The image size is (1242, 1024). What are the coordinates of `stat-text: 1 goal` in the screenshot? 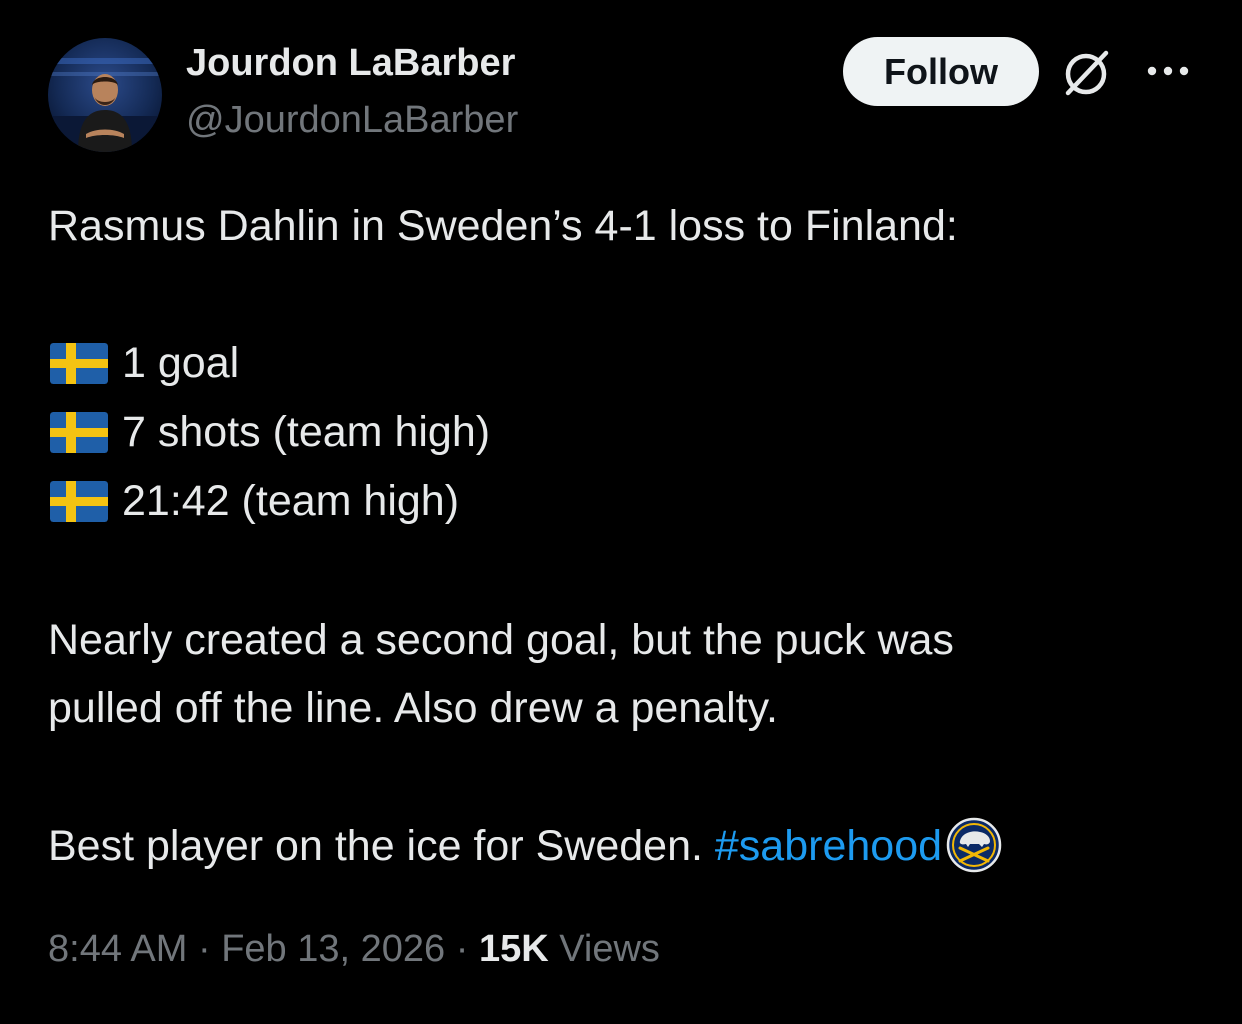 It's located at (181, 362).